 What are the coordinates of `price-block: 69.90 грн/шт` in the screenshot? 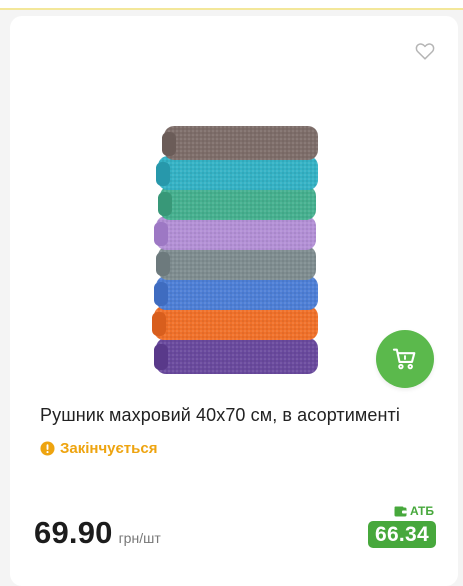 It's located at (97, 533).